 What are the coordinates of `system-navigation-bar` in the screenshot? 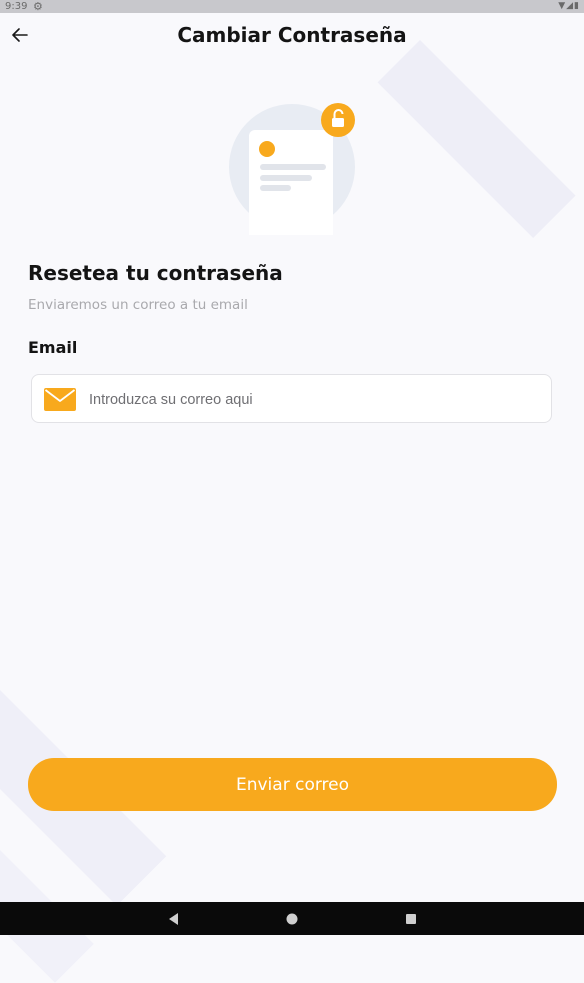 It's located at (292, 918).